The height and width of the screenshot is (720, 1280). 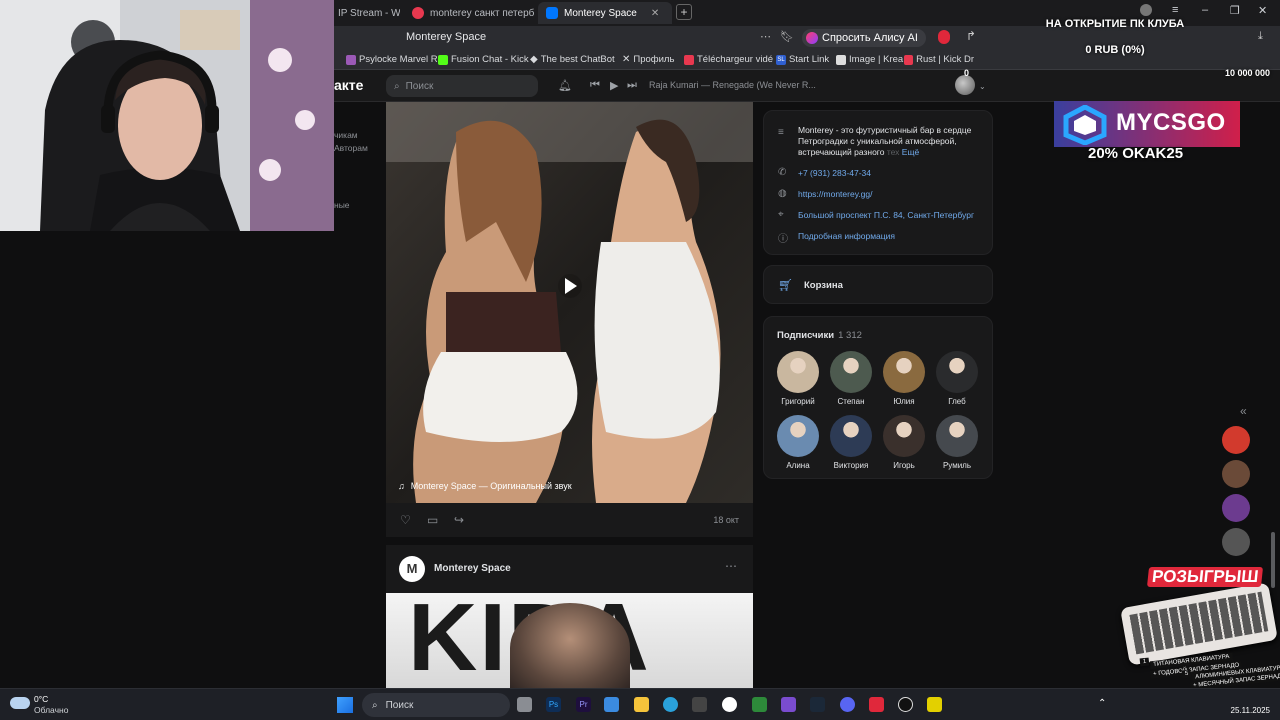 I want to click on store-icon, so click(x=611, y=704).